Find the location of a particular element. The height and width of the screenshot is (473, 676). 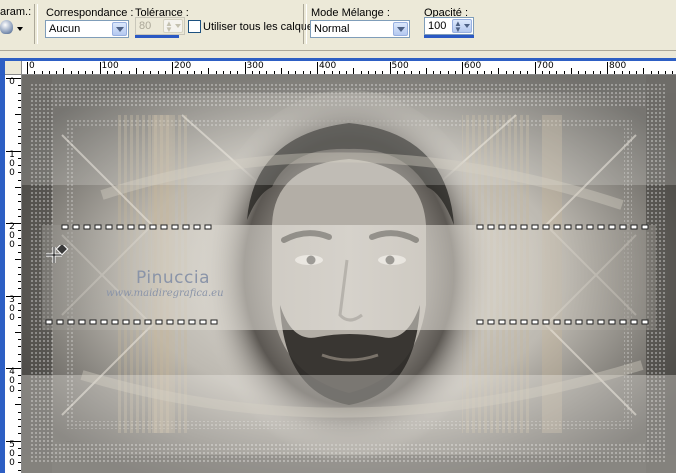

blend-mode-select: Normal is located at coordinates (360, 29).